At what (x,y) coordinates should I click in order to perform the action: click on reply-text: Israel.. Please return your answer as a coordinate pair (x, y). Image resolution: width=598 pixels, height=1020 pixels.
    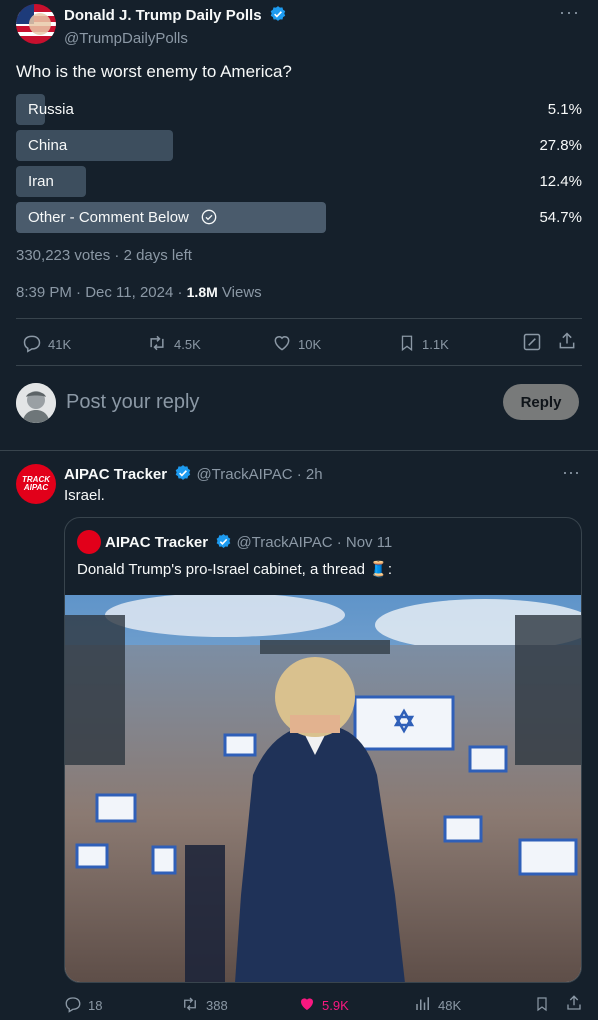
    Looking at the image, I should click on (84, 495).